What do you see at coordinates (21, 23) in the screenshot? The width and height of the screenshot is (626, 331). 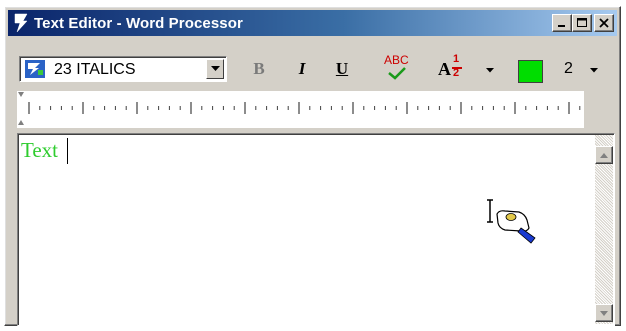 I see `app-logo-icon` at bounding box center [21, 23].